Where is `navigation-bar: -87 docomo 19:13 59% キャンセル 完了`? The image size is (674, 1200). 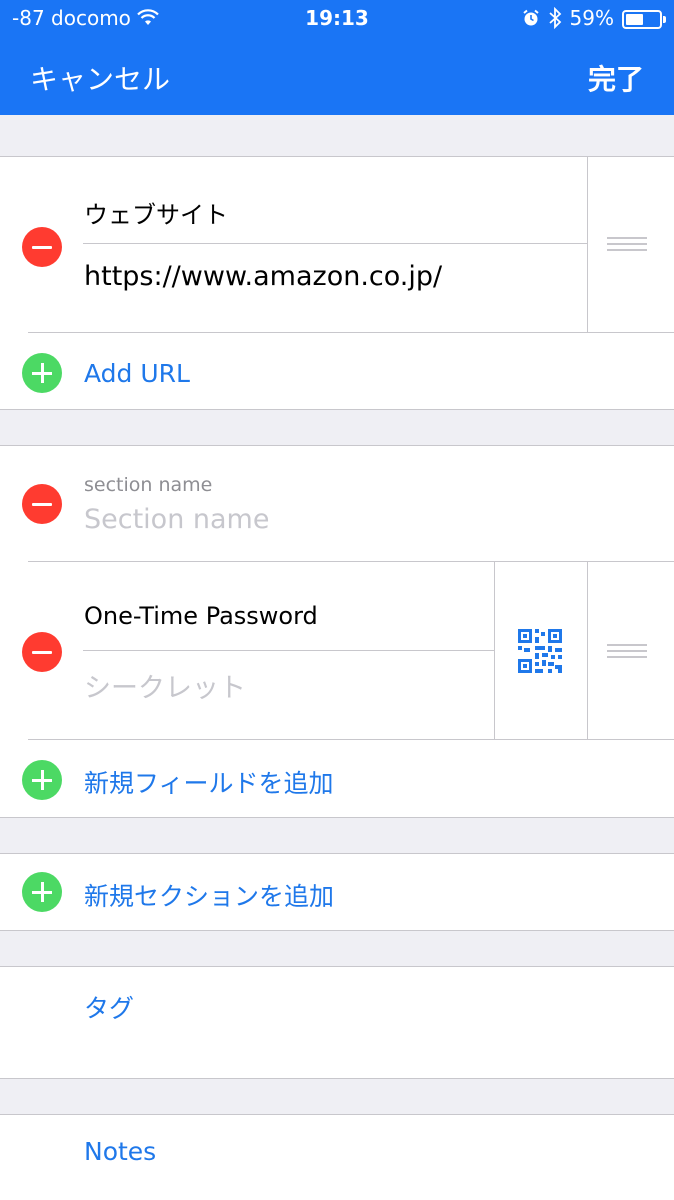
navigation-bar: -87 docomo 19:13 59% キャンセル 完了 is located at coordinates (337, 57).